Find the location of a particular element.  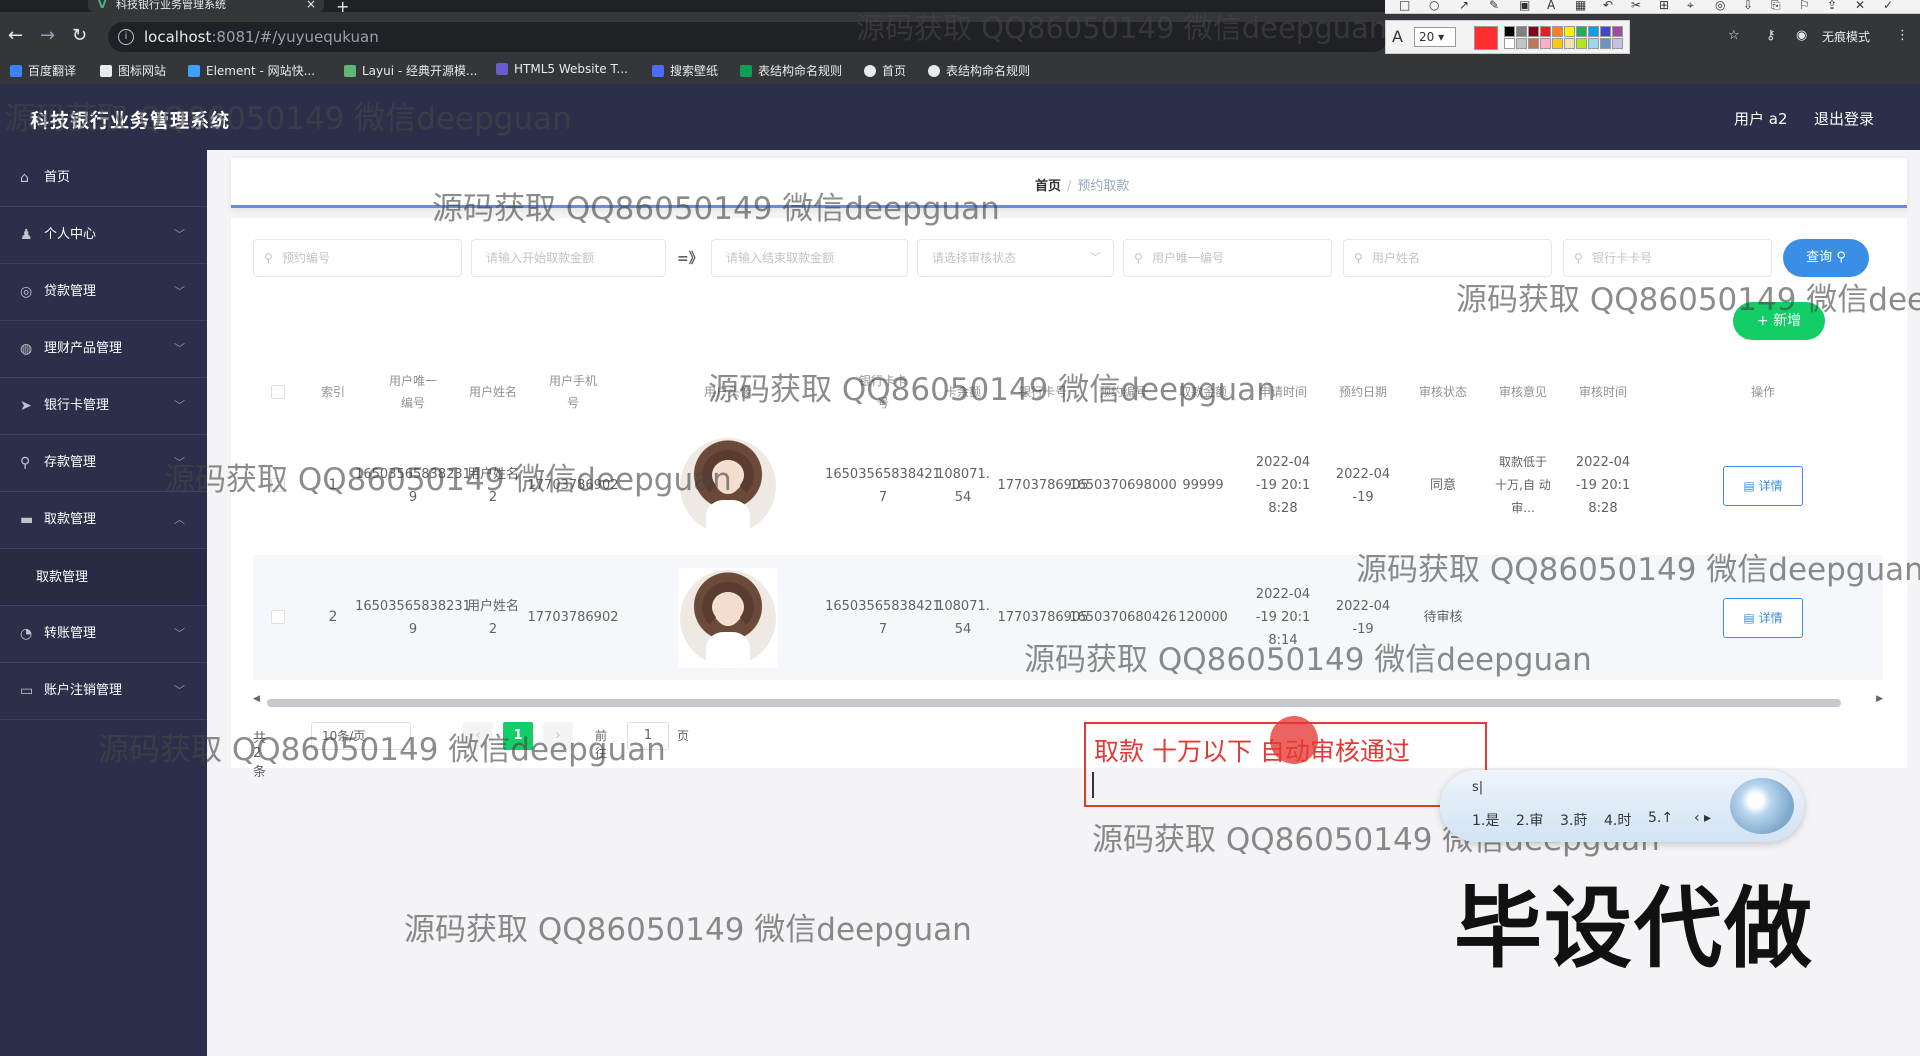

sidebar-item-home: ⌂ 首页 is located at coordinates (103, 178).